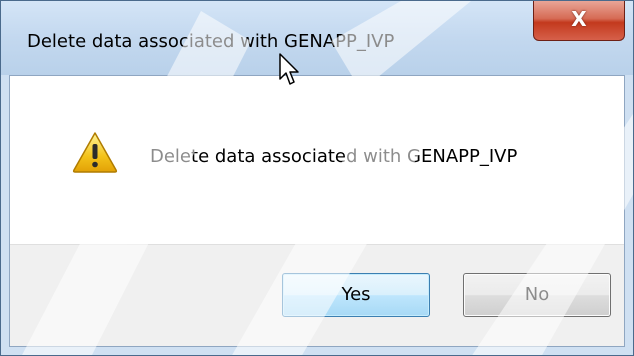 The height and width of the screenshot is (356, 634). I want to click on warning-icon, so click(95, 152).